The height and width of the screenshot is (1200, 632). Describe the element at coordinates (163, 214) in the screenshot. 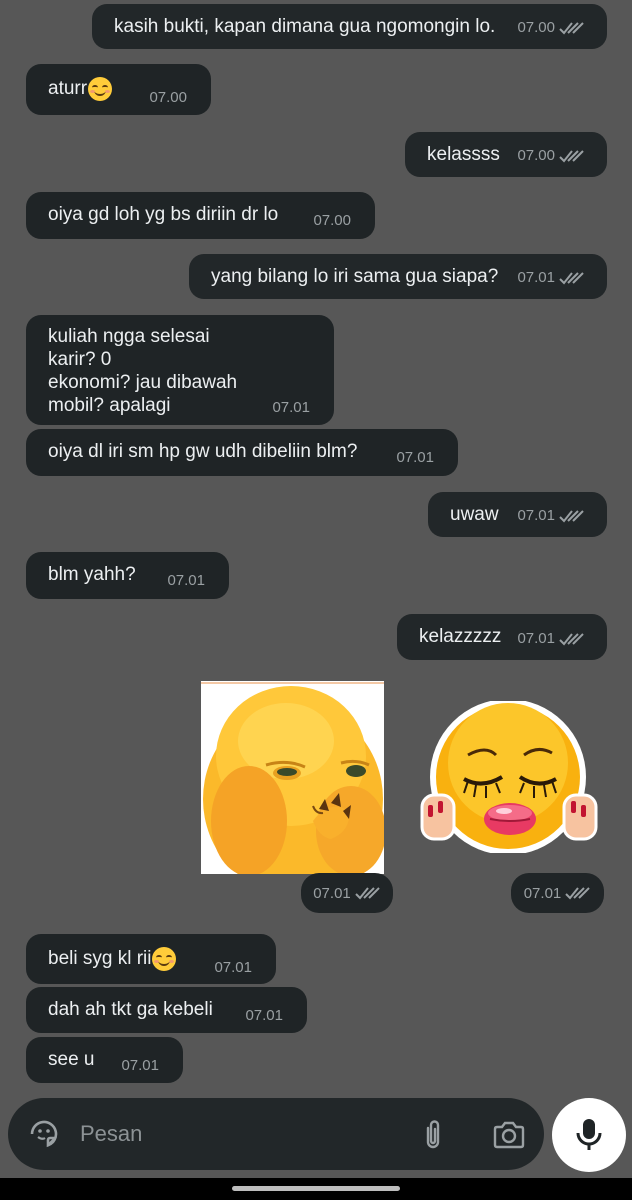

I see `message-text: oiya gd loh yg bs diriin dr lo` at that location.